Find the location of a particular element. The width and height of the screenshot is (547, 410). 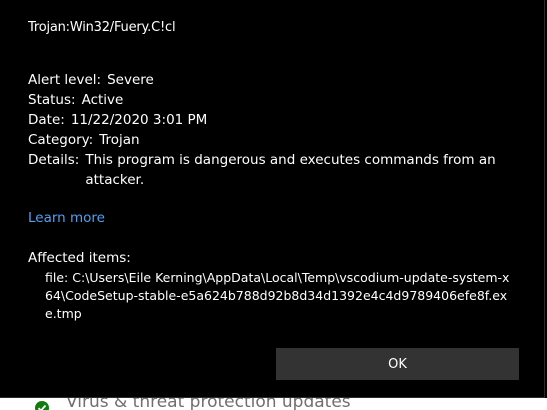

category-value: Trojan is located at coordinates (119, 140).